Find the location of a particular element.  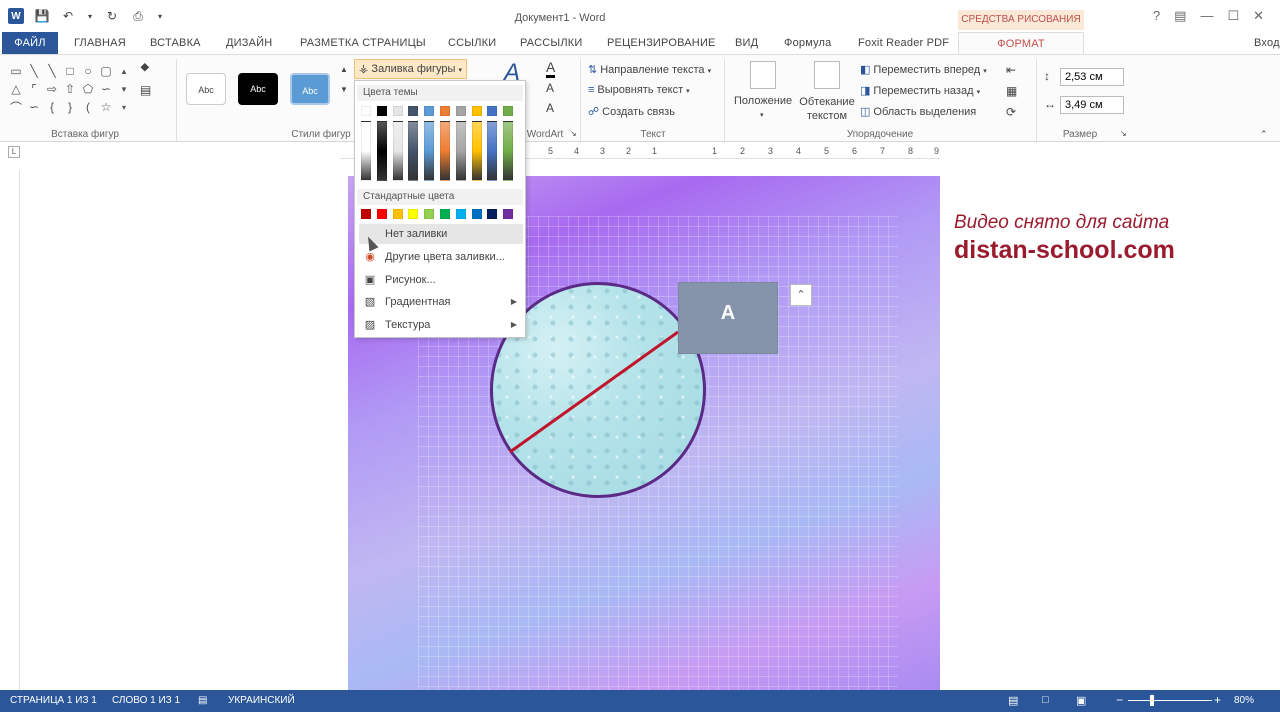

language-indicator: УКРАИНСКИЙ is located at coordinates (261, 700).